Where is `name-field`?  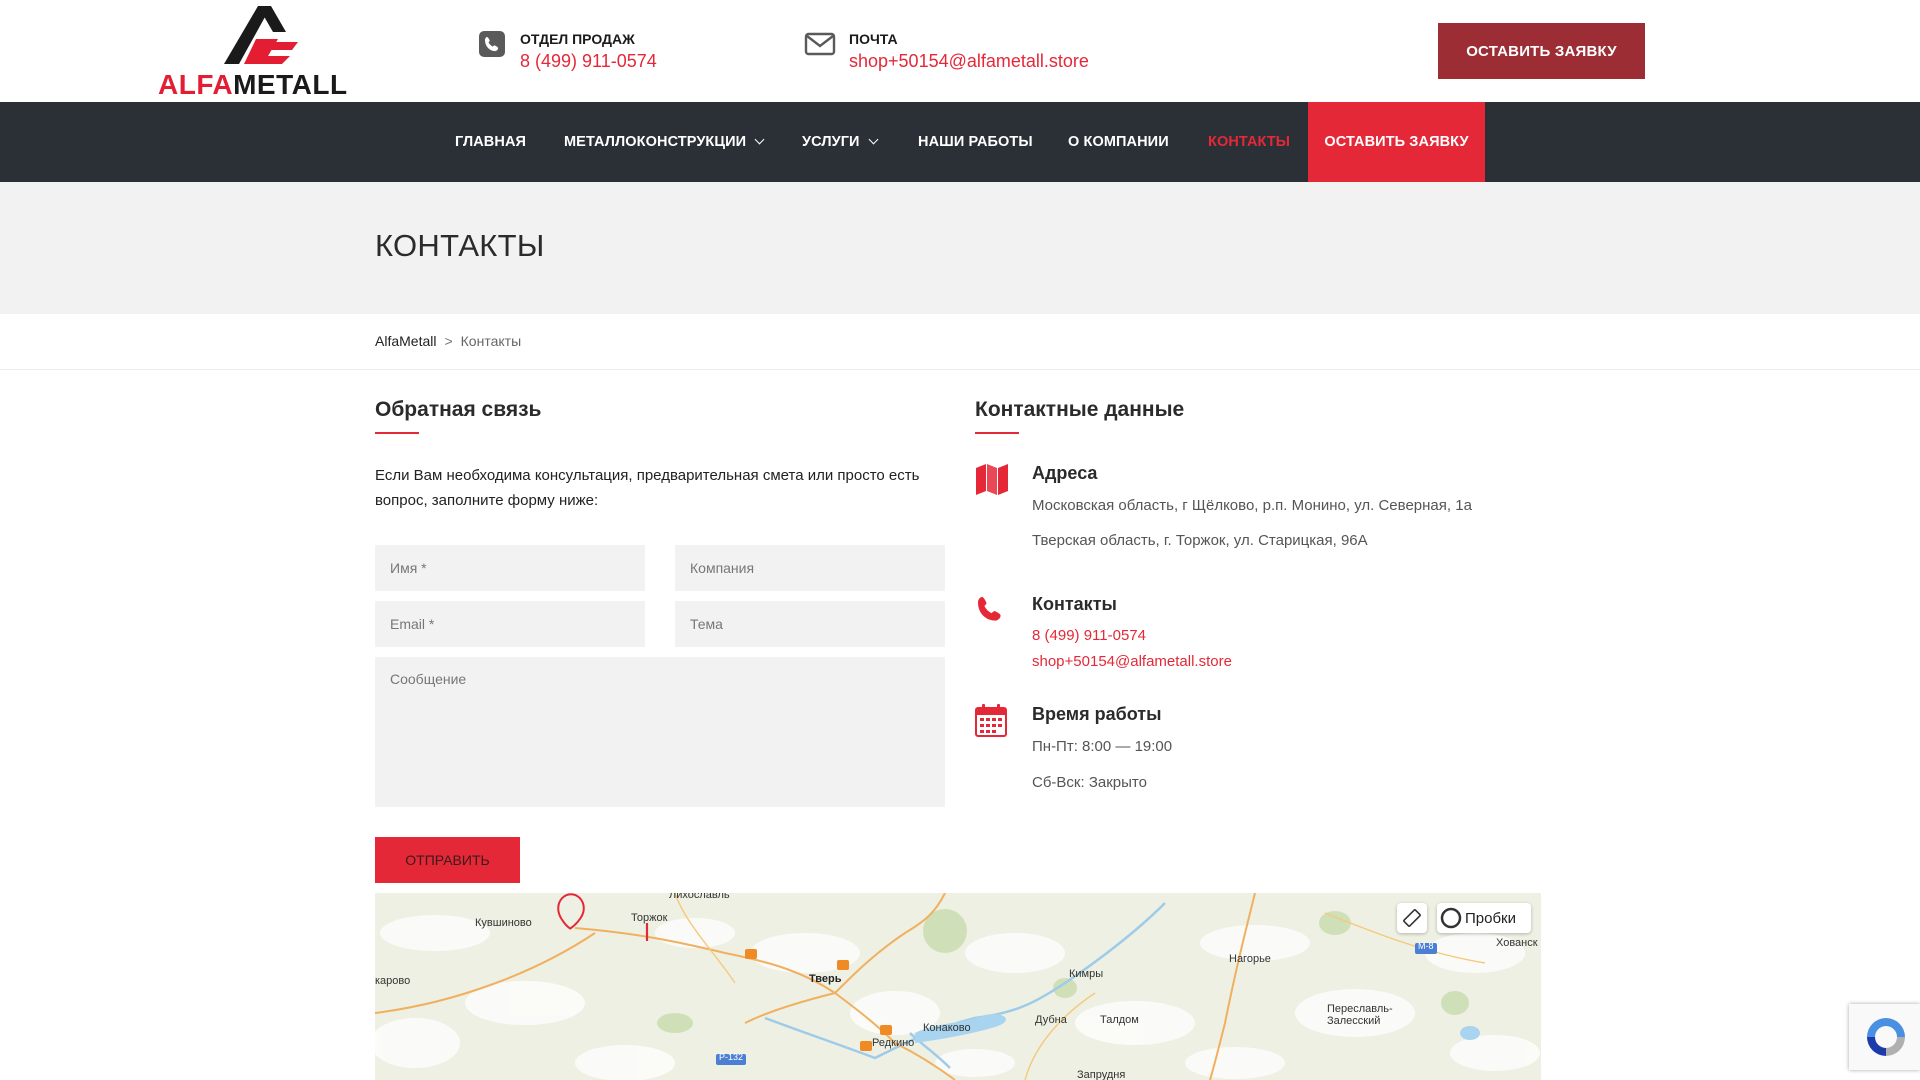 name-field is located at coordinates (510, 568).